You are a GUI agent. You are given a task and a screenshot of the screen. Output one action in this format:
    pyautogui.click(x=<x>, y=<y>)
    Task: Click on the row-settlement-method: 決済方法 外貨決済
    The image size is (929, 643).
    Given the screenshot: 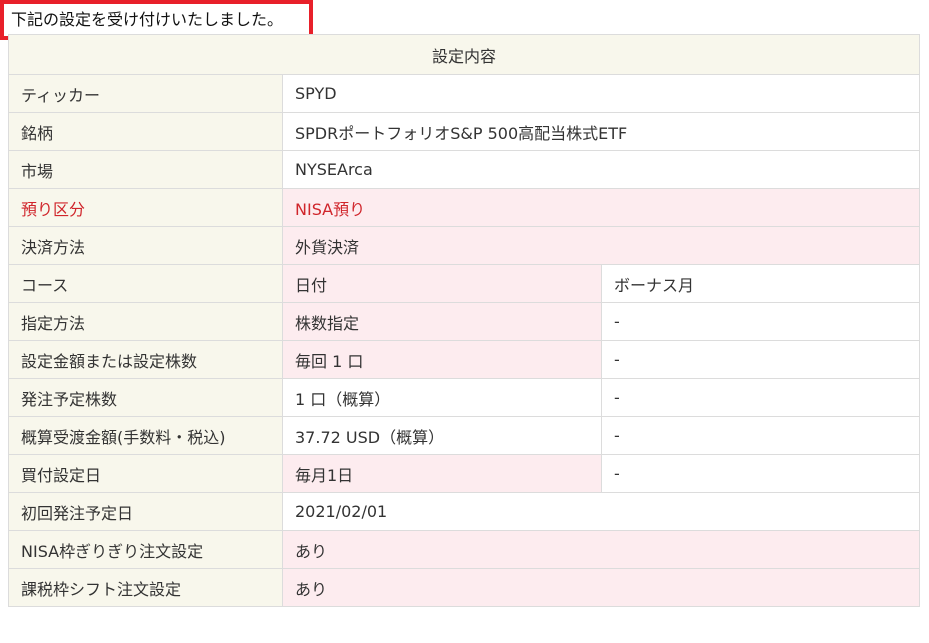 What is the action you would take?
    pyautogui.click(x=464, y=245)
    